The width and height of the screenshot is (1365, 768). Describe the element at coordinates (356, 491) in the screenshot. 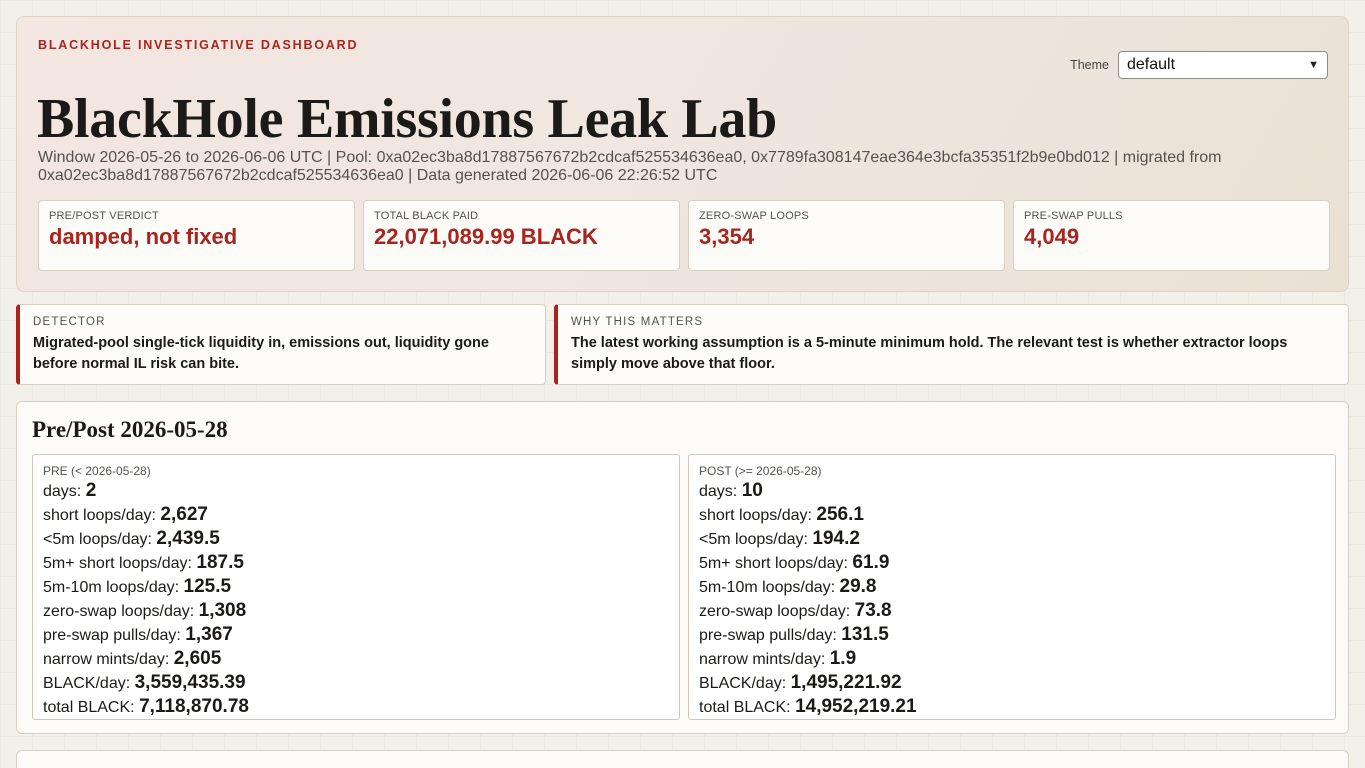

I see `stat-row: days: 2` at that location.